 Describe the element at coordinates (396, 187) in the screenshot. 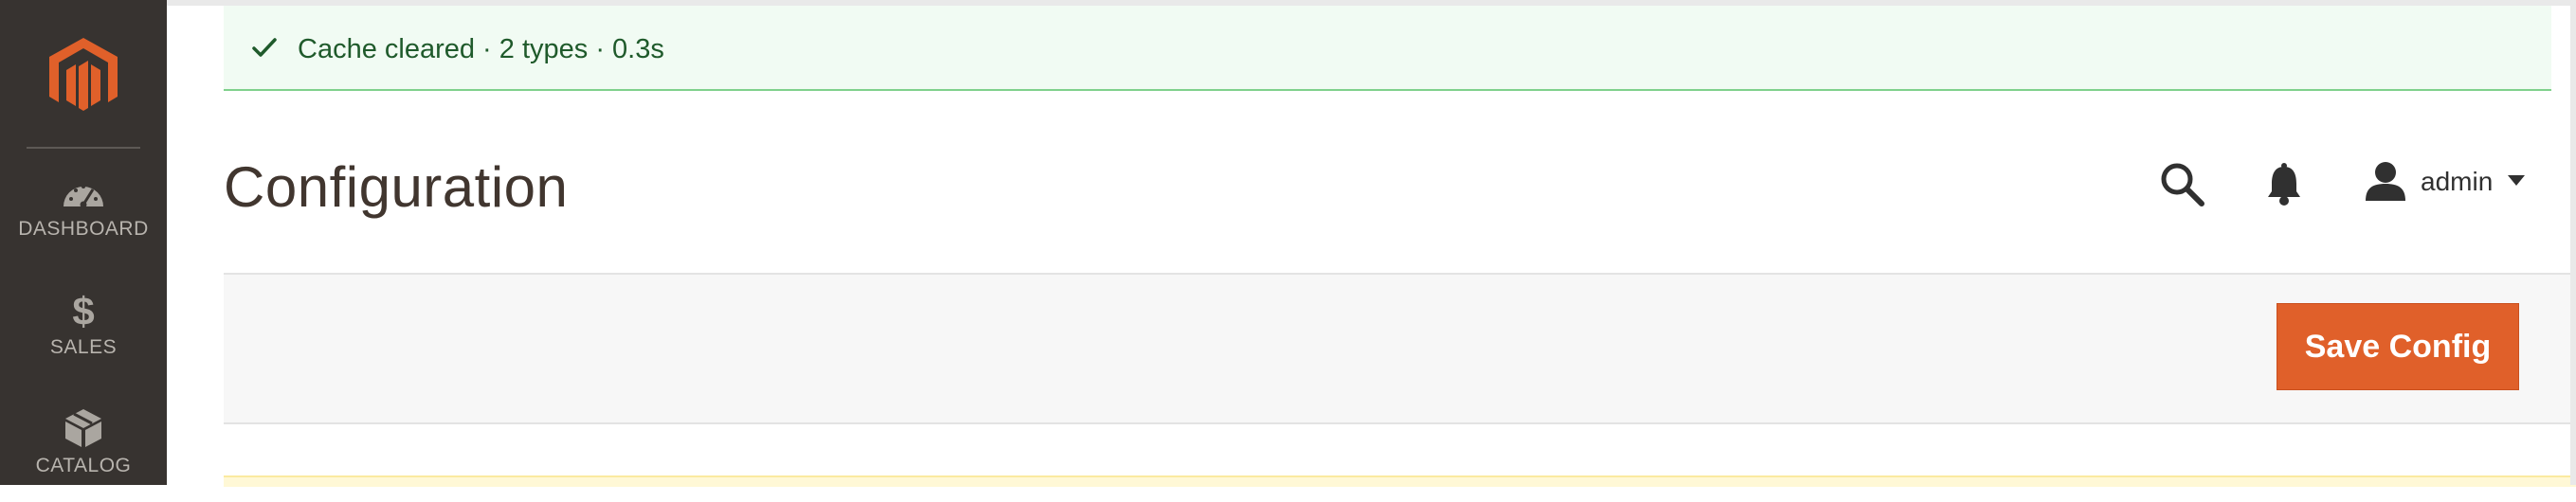

I see `page-title: Configuration` at that location.